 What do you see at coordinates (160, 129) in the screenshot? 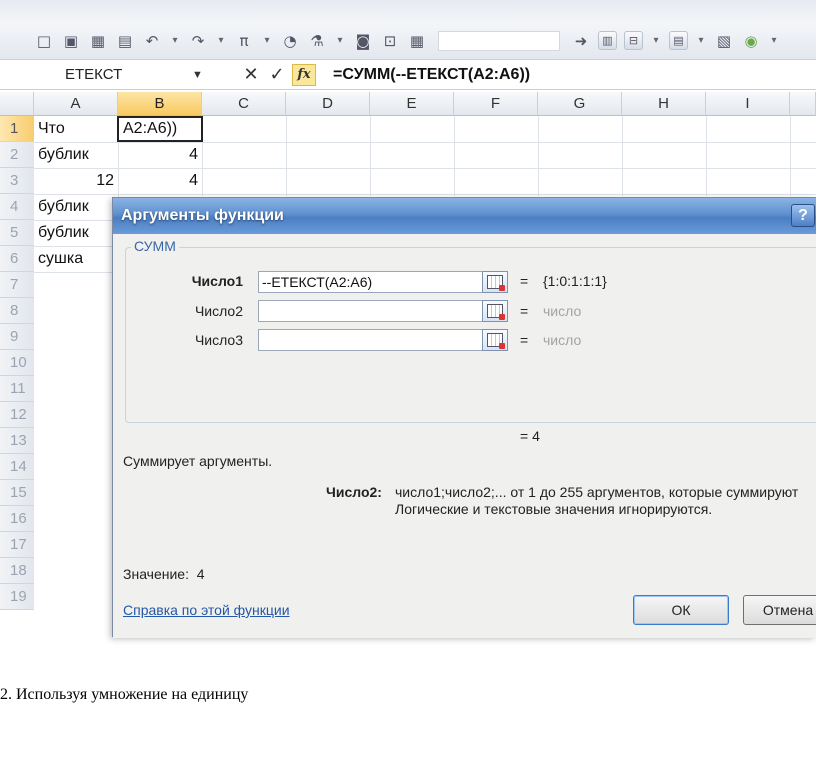
I see `cell-b1-active: A2:A6))` at bounding box center [160, 129].